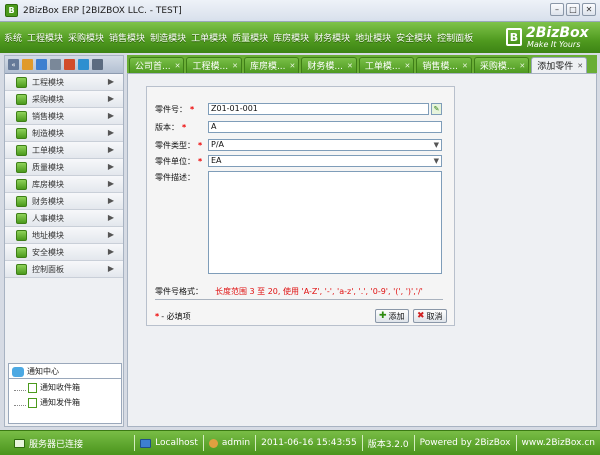  What do you see at coordinates (325, 127) in the screenshot?
I see `version-input: A` at bounding box center [325, 127].